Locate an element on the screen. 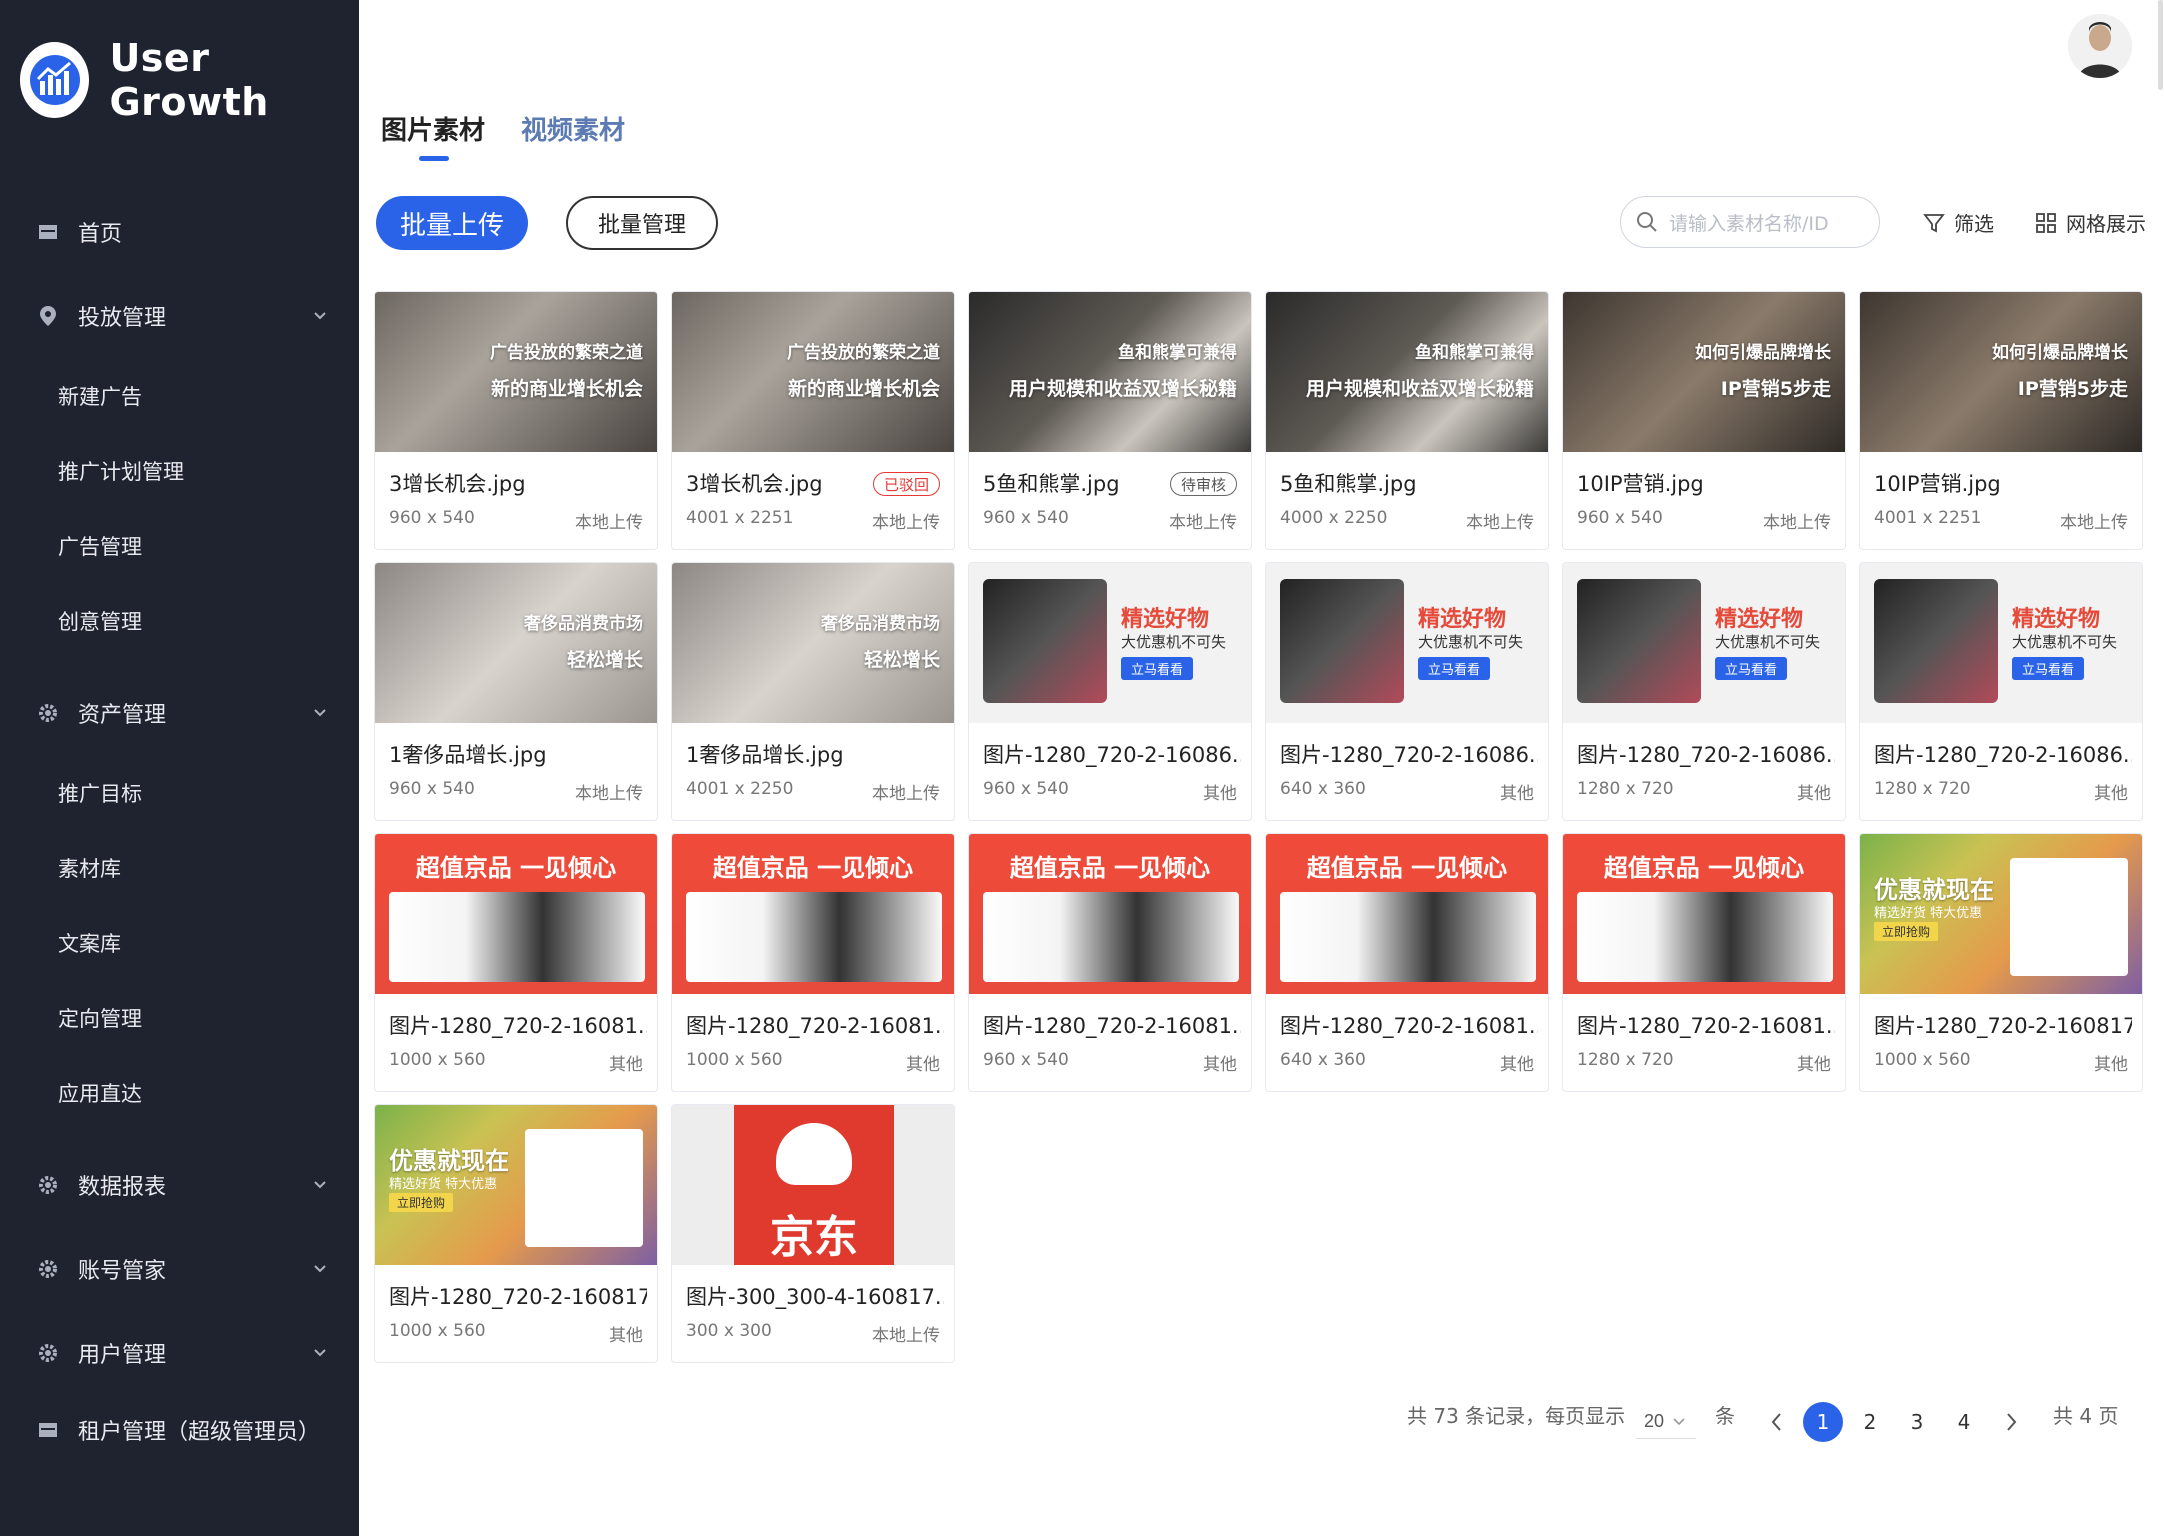 Image resolution: width=2164 pixels, height=1536 pixels. product-image is located at coordinates (584, 1188).